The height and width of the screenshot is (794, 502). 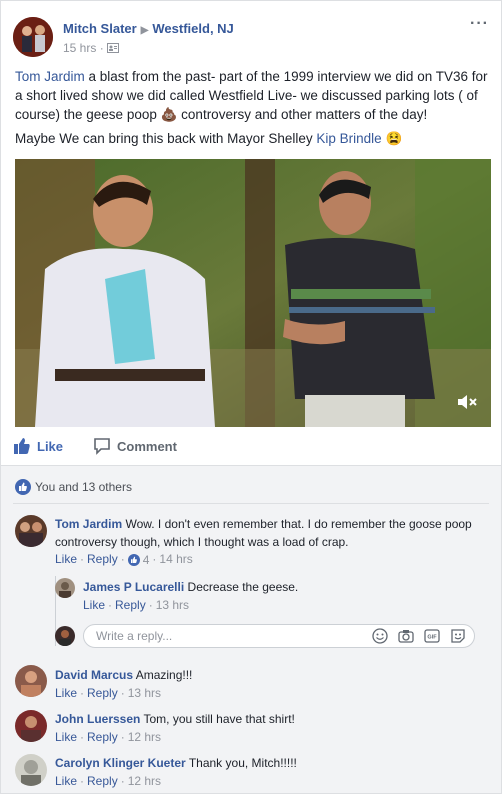 I want to click on post-meta: 15 hrs ·, so click(x=91, y=48).